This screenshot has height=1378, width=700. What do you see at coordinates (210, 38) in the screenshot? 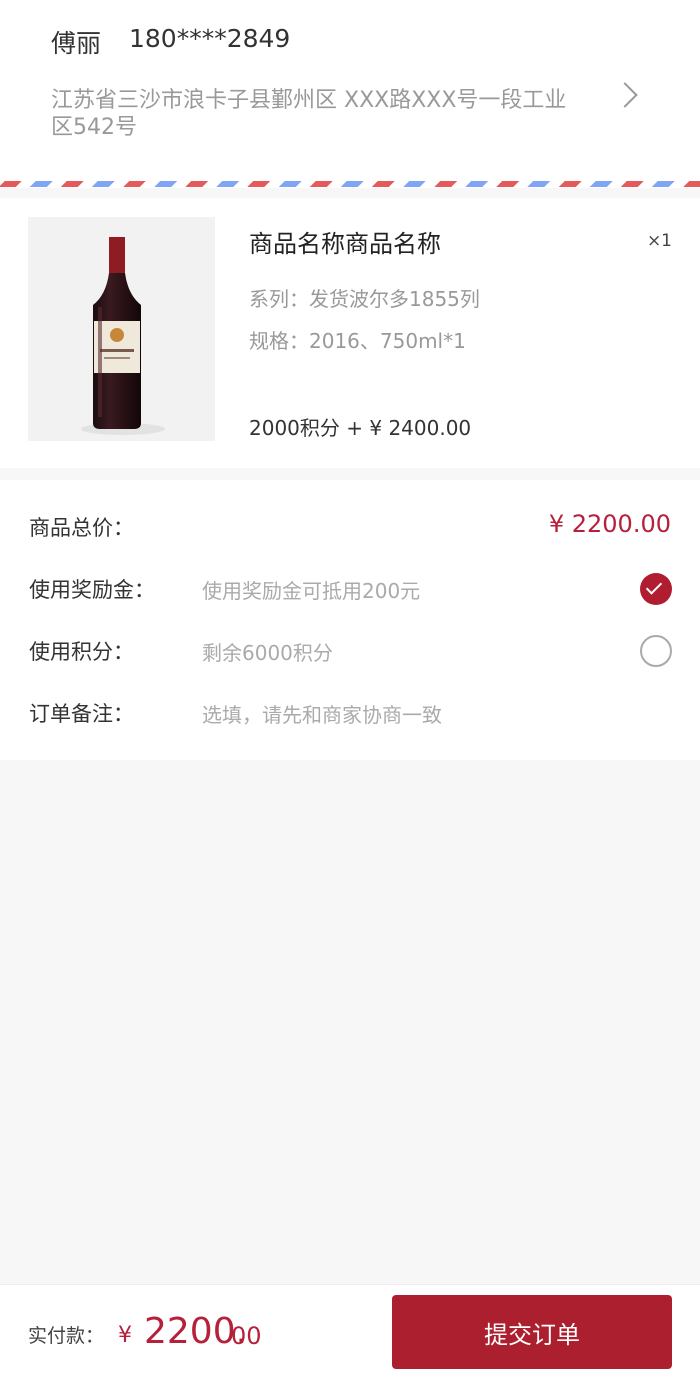
I see `recipient-phone: 180****2849` at bounding box center [210, 38].